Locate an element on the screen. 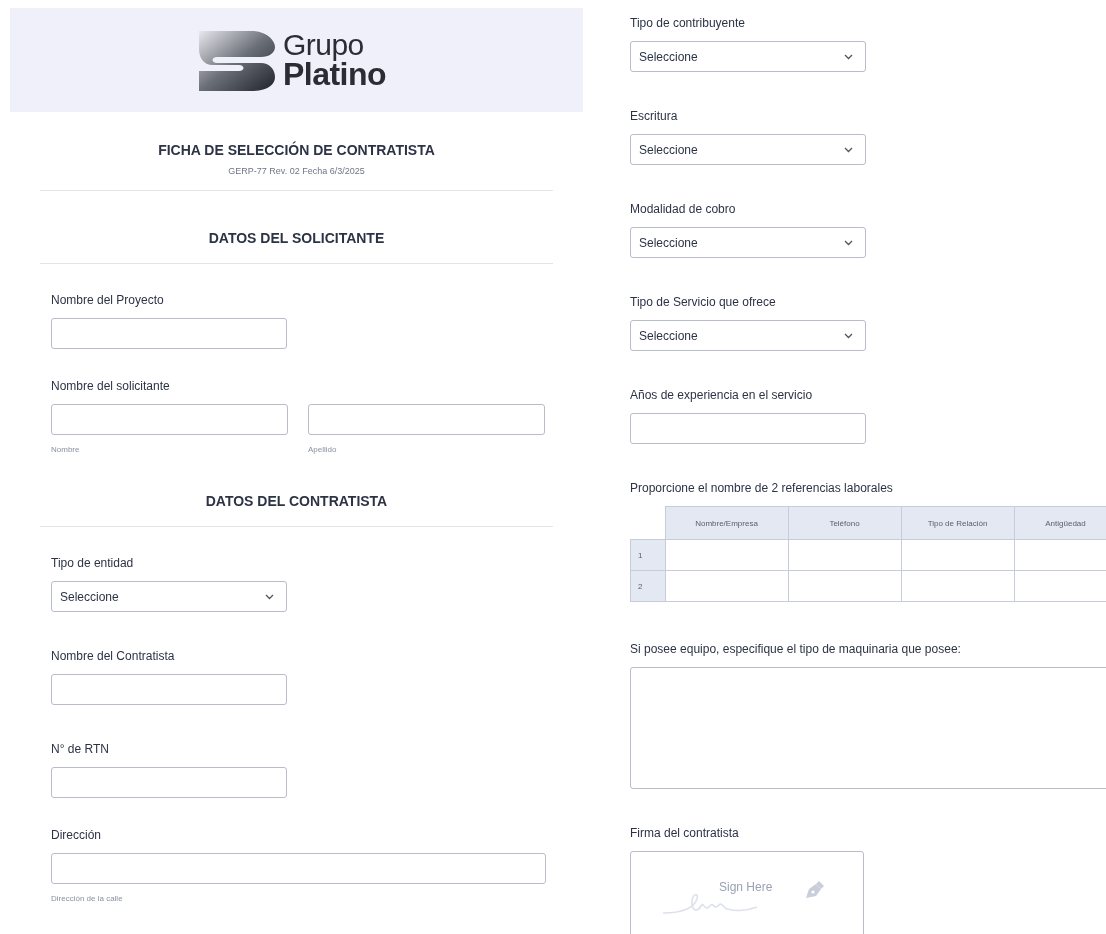 Image resolution: width=1106 pixels, height=934 pixels. field-hint: Apellido is located at coordinates (323, 449).